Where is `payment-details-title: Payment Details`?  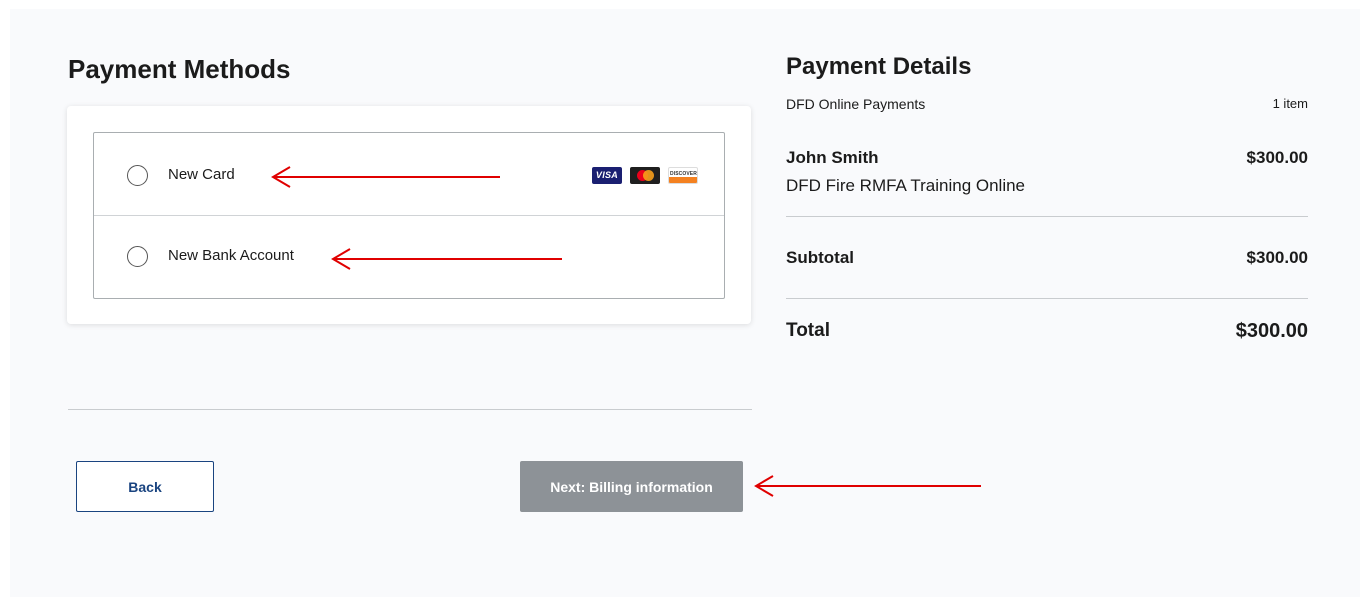 payment-details-title: Payment Details is located at coordinates (879, 66).